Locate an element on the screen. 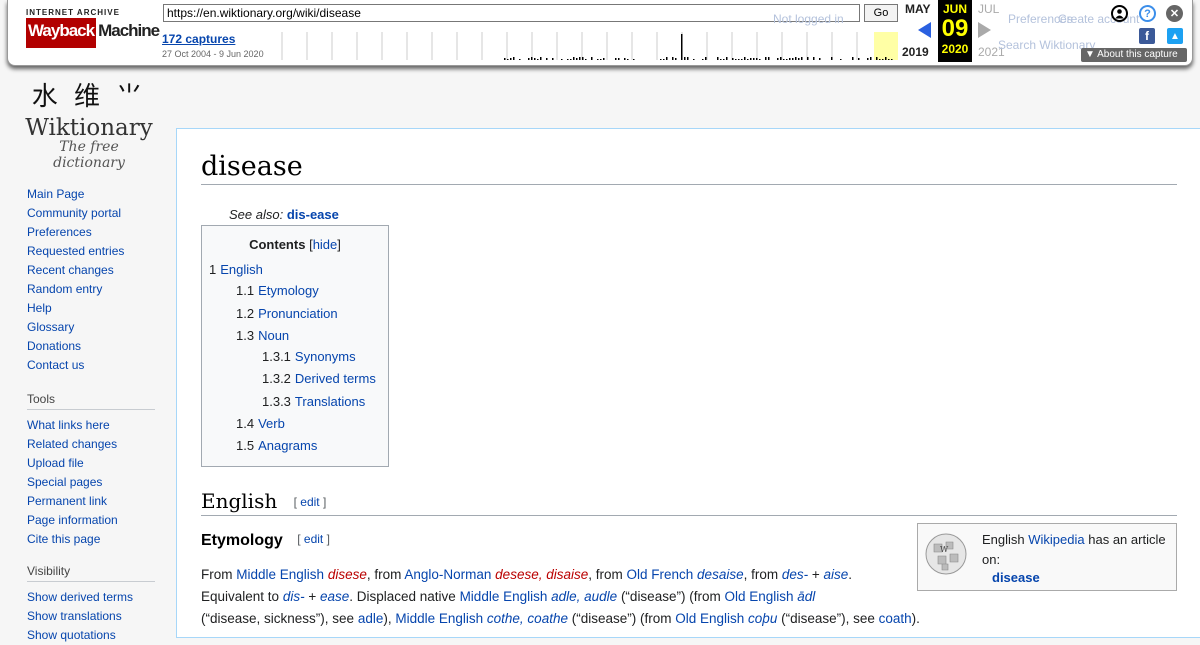  link-desese: desese, disaise is located at coordinates (541, 574).